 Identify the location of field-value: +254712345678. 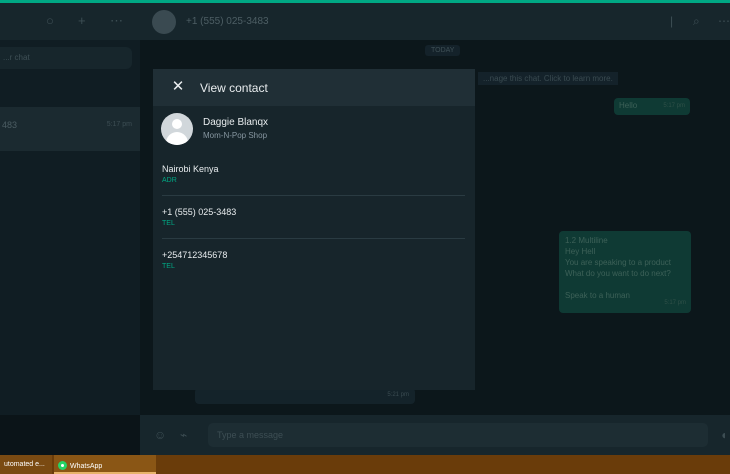
(195, 255).